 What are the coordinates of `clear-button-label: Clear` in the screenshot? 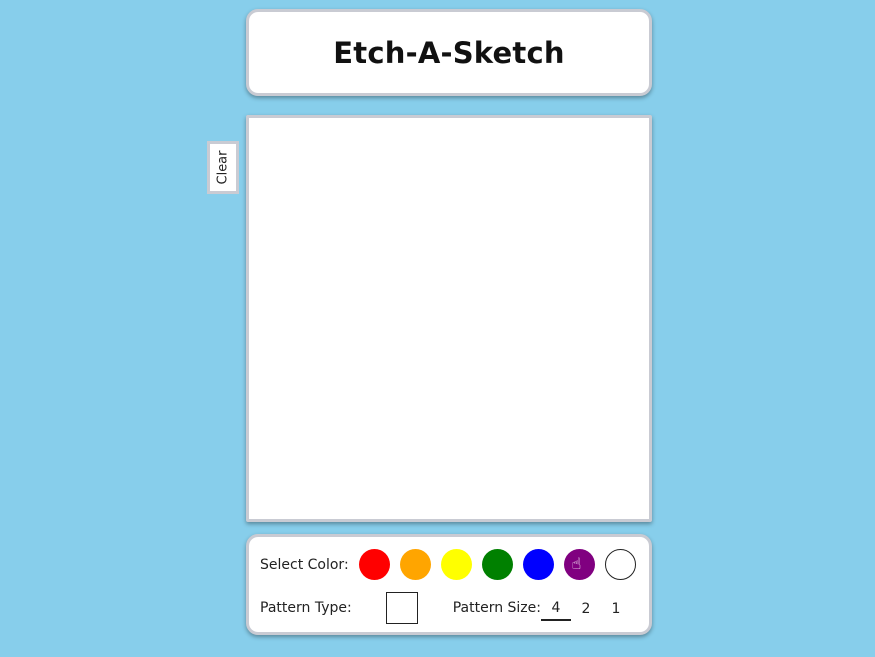 It's located at (223, 167).